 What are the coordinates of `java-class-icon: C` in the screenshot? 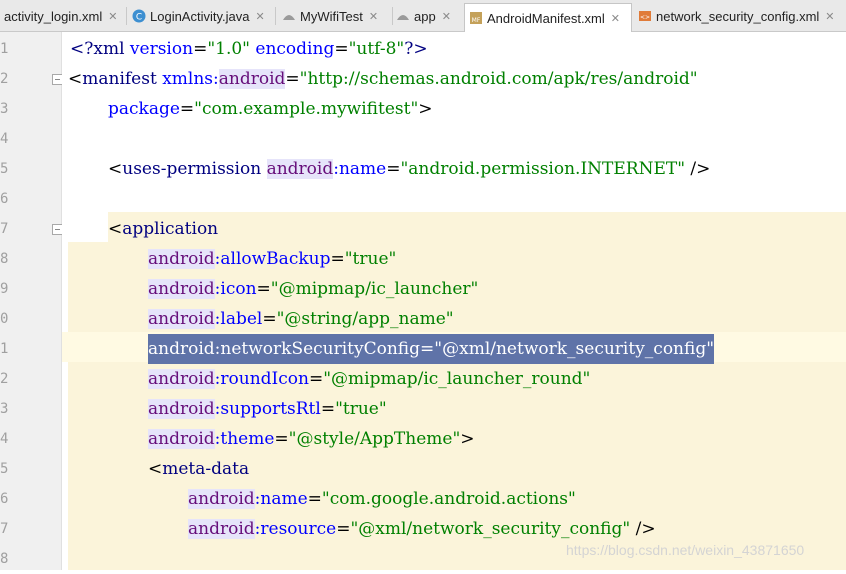 It's located at (139, 16).